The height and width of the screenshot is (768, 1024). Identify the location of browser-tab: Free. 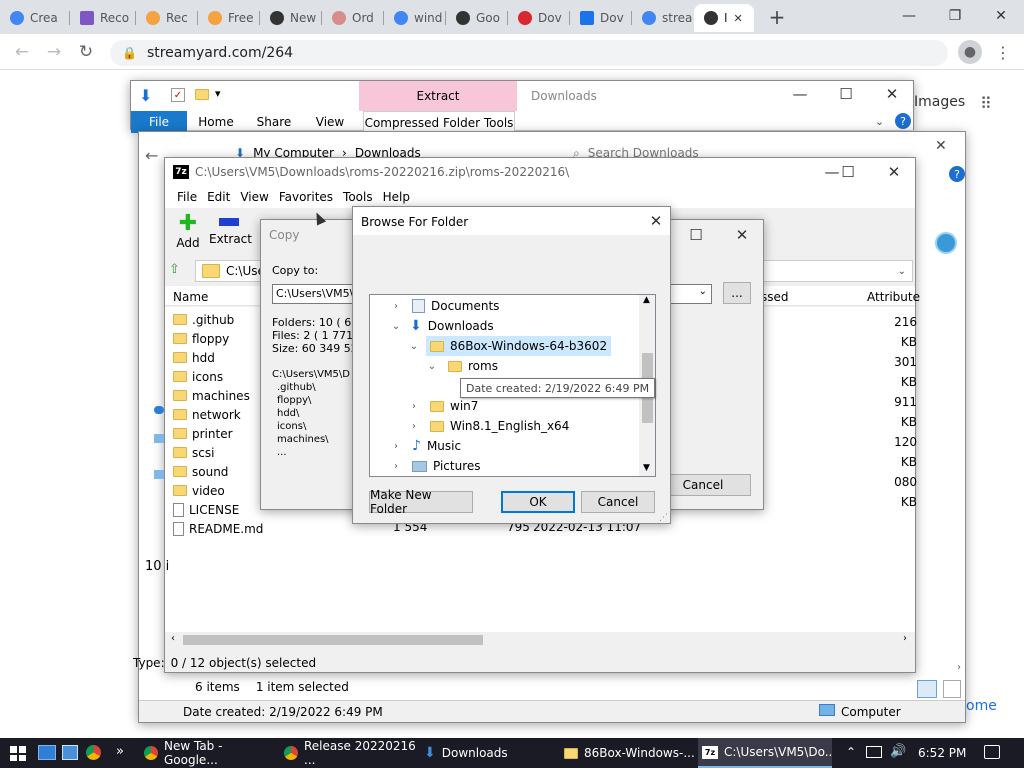
(229, 18).